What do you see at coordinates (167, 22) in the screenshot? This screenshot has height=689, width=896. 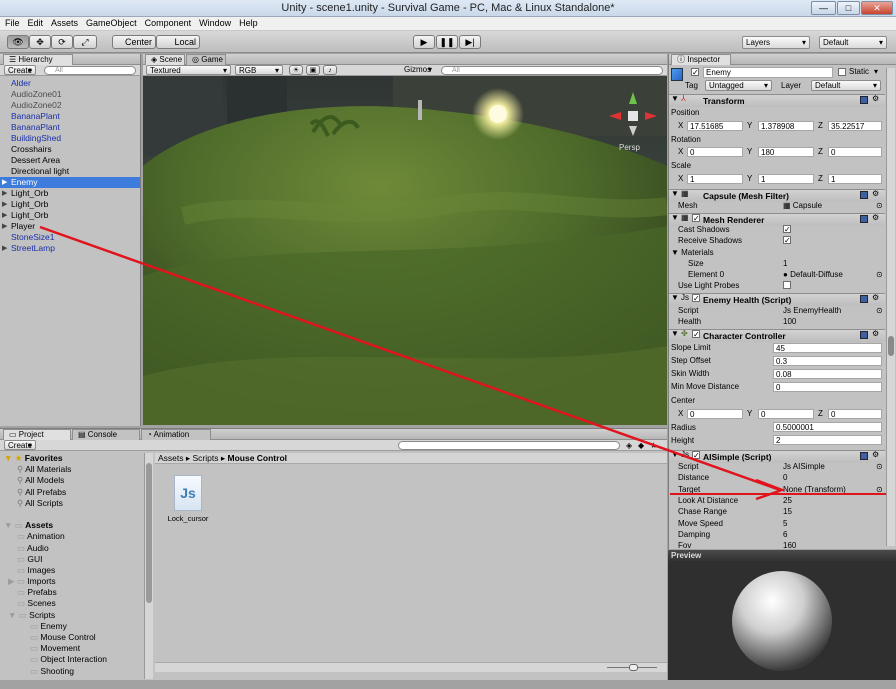 I see `menu-component: Component` at bounding box center [167, 22].